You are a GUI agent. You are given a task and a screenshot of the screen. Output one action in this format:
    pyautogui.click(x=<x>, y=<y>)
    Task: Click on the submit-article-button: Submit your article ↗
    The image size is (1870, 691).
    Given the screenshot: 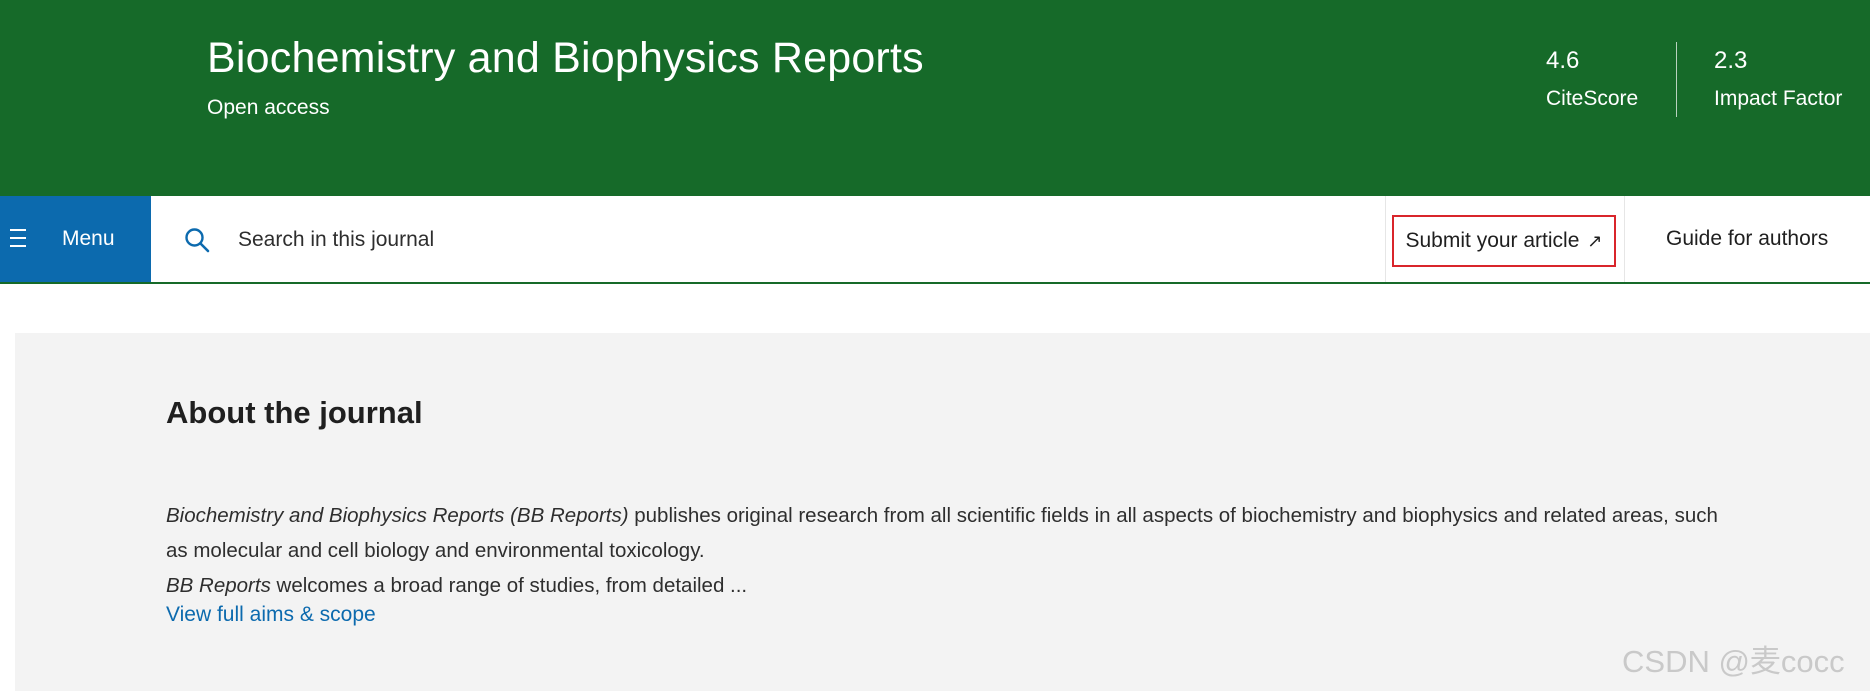 What is the action you would take?
    pyautogui.click(x=1504, y=241)
    